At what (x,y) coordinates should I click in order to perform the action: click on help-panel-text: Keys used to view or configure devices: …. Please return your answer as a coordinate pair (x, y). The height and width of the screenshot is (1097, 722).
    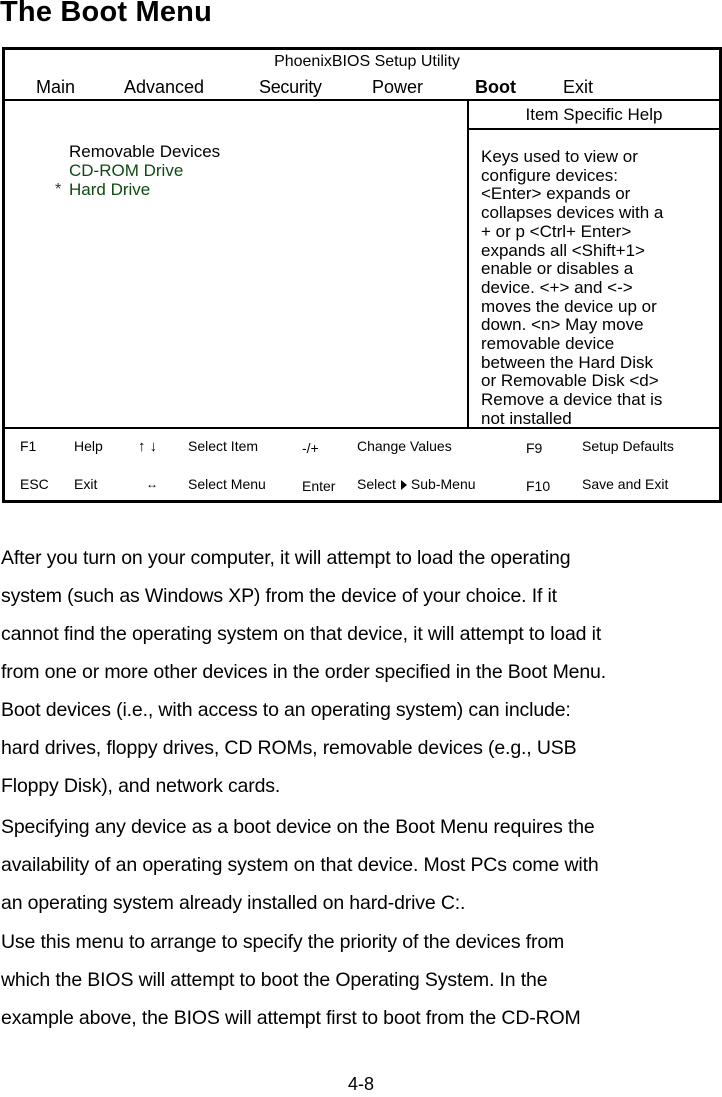
    Looking at the image, I should click on (599, 288).